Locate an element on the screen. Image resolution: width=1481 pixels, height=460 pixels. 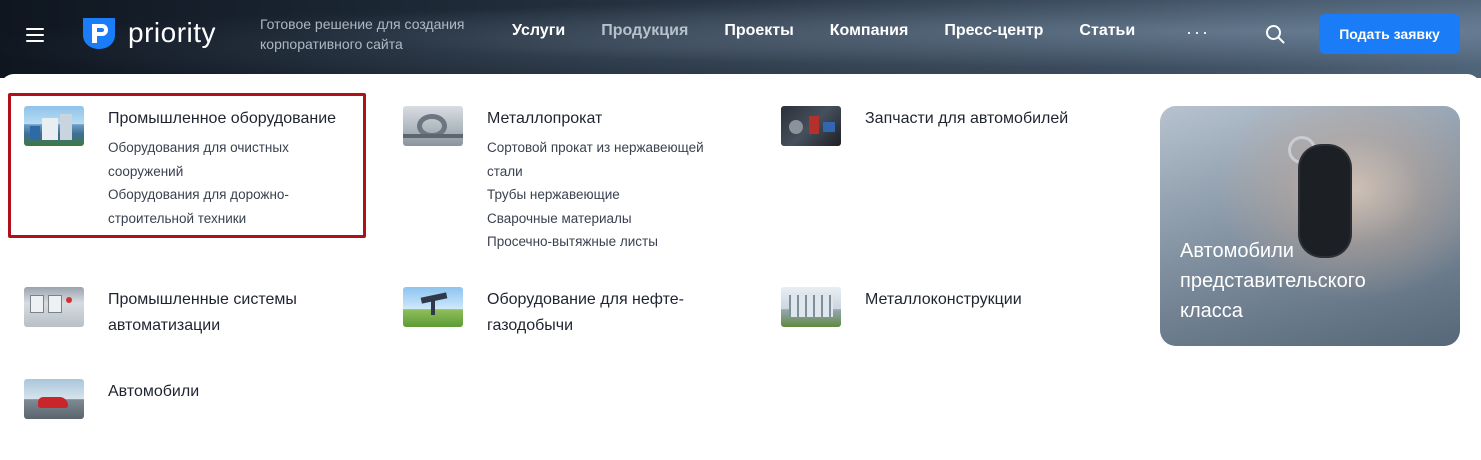
promo-title: Автомобили представительского класса is located at coordinates (1273, 281).